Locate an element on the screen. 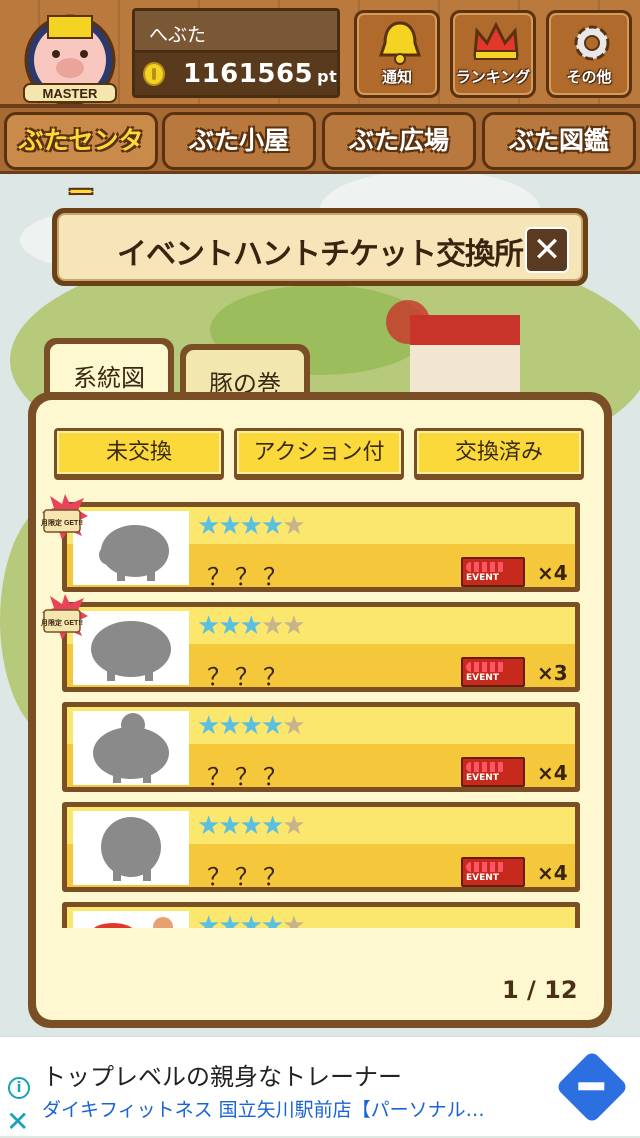 The width and height of the screenshot is (640, 1138). tab-scroll: 豚の巻 is located at coordinates (245, 371).